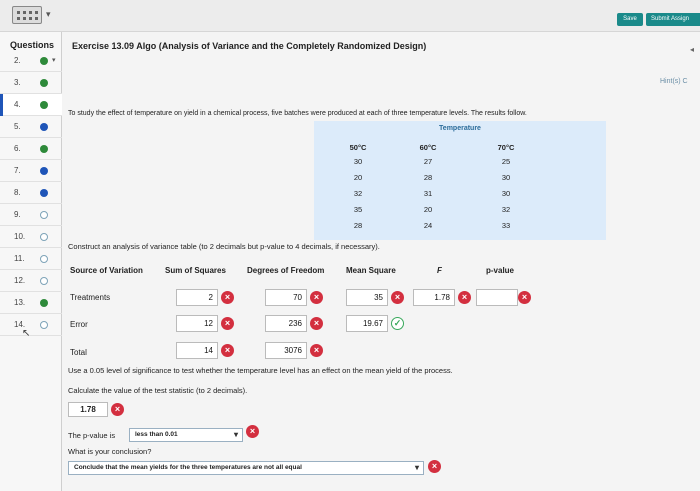  Describe the element at coordinates (31, 281) in the screenshot. I see `sidebar-item-12: 12.` at that location.